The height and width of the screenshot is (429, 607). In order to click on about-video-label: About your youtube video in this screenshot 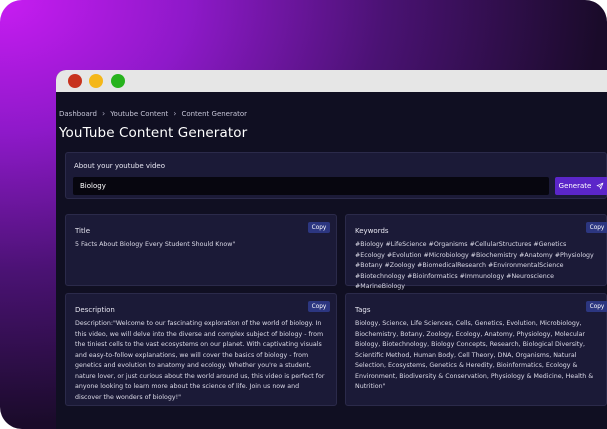, I will do `click(120, 166)`.